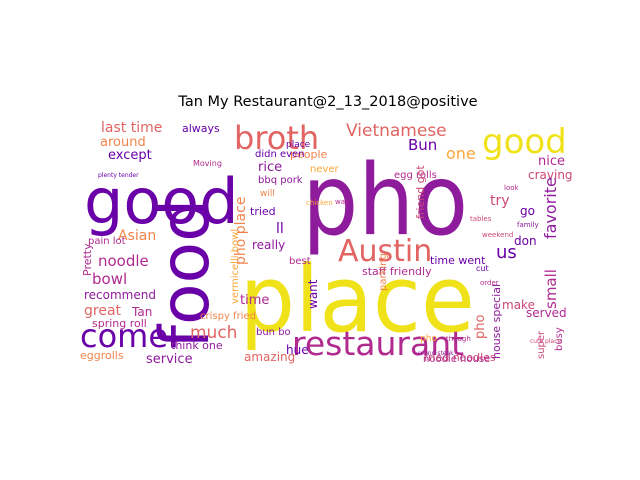 The height and width of the screenshot is (480, 640). I want to click on word: service, so click(169, 358).